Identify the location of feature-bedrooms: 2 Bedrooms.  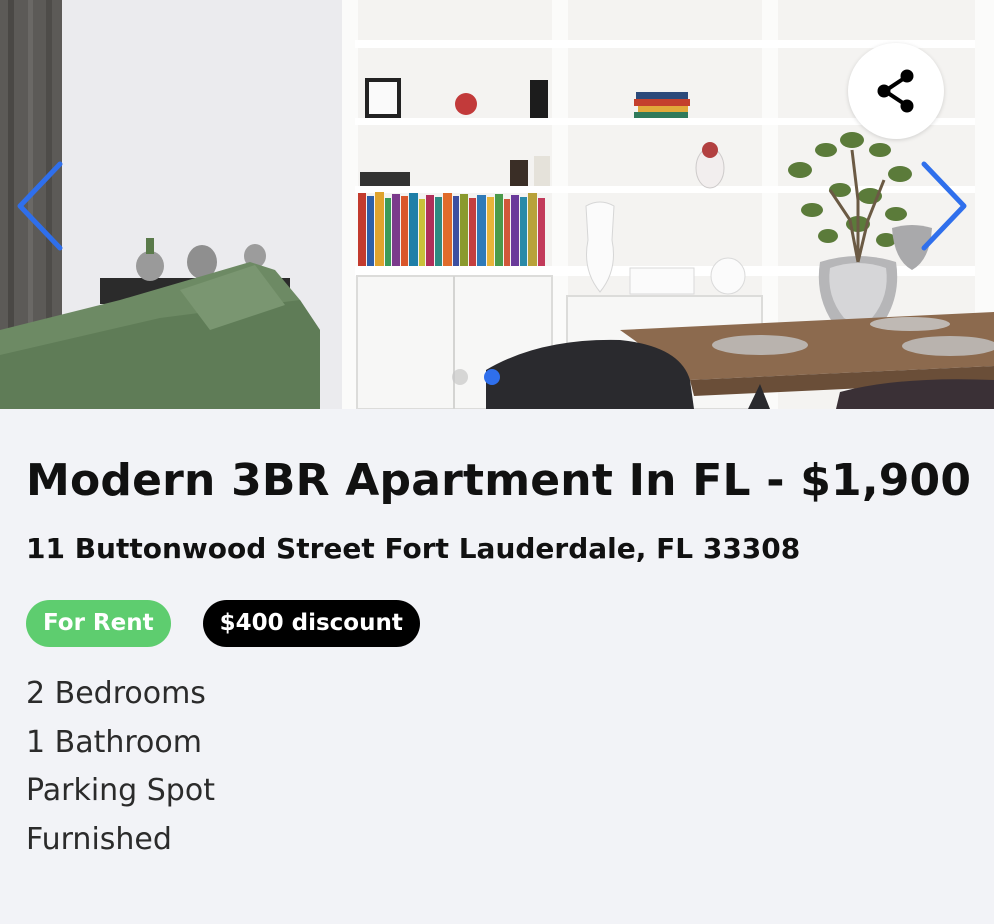
(116, 693).